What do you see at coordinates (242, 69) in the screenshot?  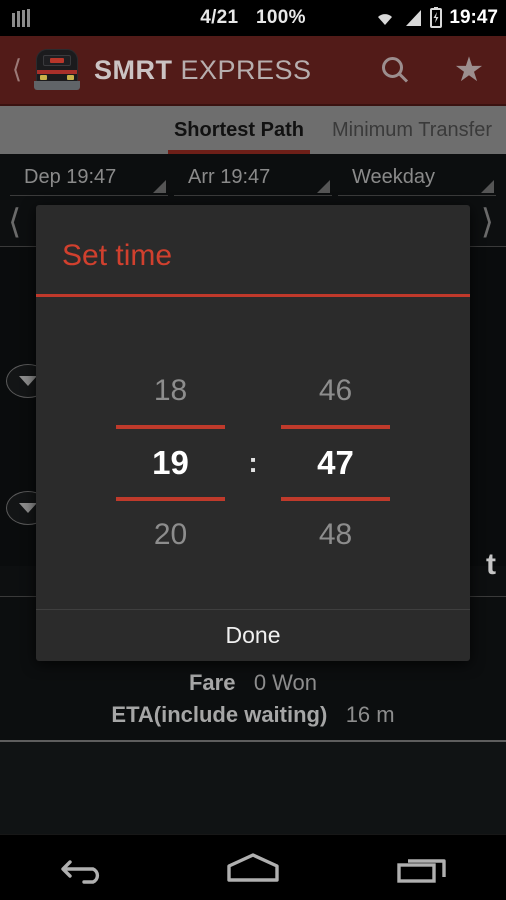 I see `app-title-light: EXPRESS` at bounding box center [242, 69].